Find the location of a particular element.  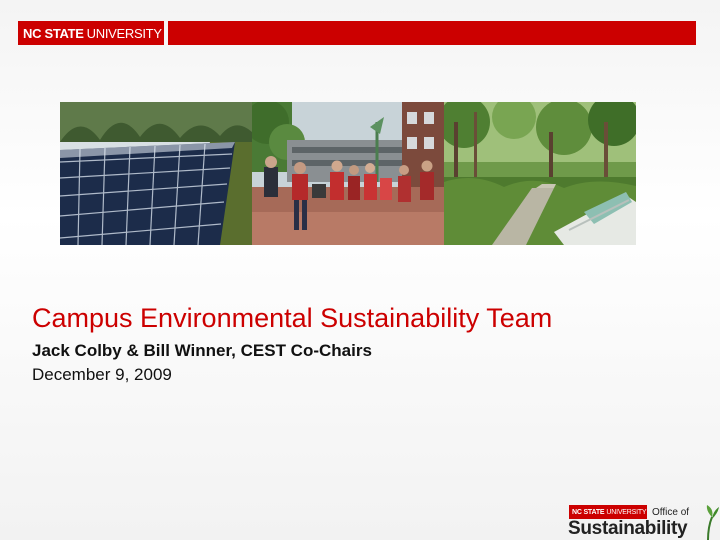

leaf-icon is located at coordinates (712, 522).